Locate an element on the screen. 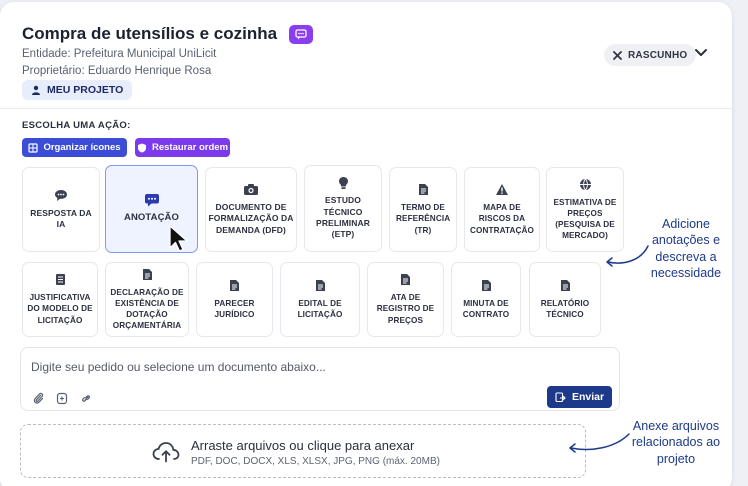 Image resolution: width=748 pixels, height=486 pixels. restore-order-button: Restaurar ordem is located at coordinates (182, 147).